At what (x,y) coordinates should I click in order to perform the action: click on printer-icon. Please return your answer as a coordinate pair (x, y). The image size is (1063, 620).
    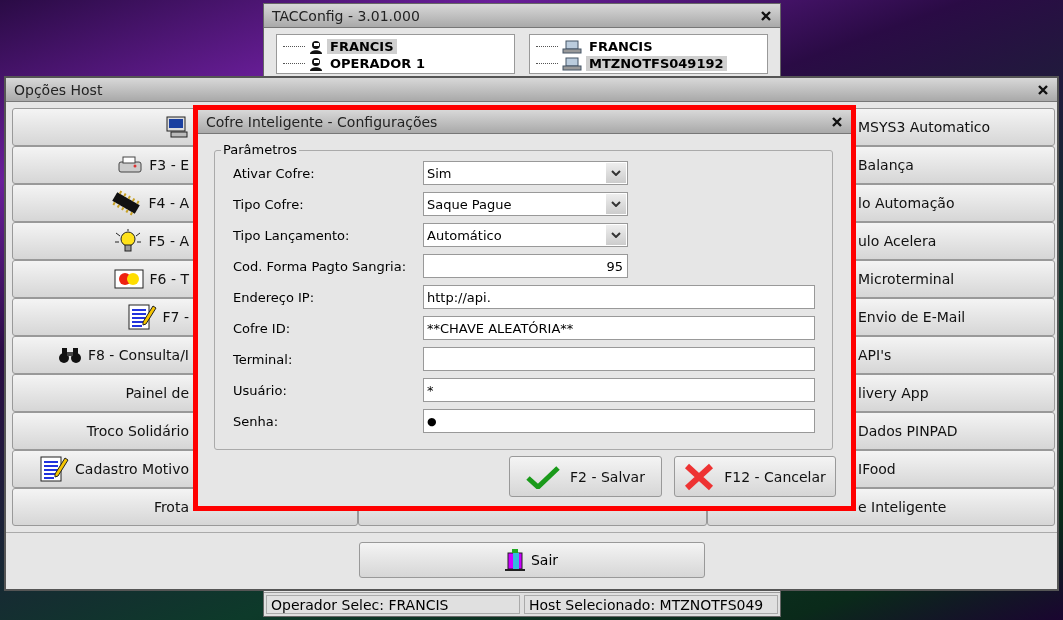
    Looking at the image, I should click on (130, 165).